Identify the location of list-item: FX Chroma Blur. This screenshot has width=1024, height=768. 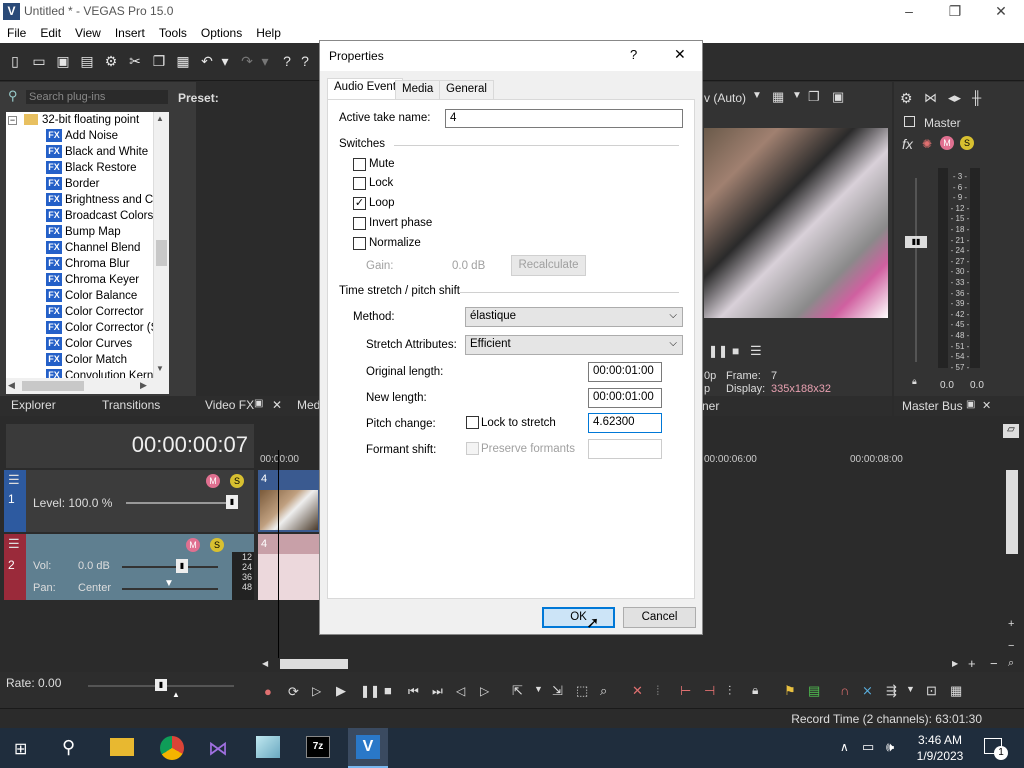
(88, 264).